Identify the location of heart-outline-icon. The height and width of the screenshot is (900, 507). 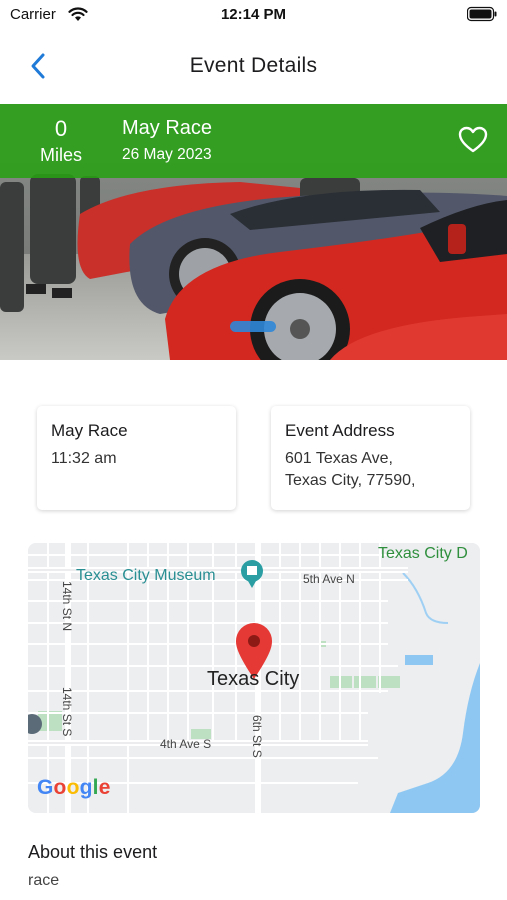
(473, 139).